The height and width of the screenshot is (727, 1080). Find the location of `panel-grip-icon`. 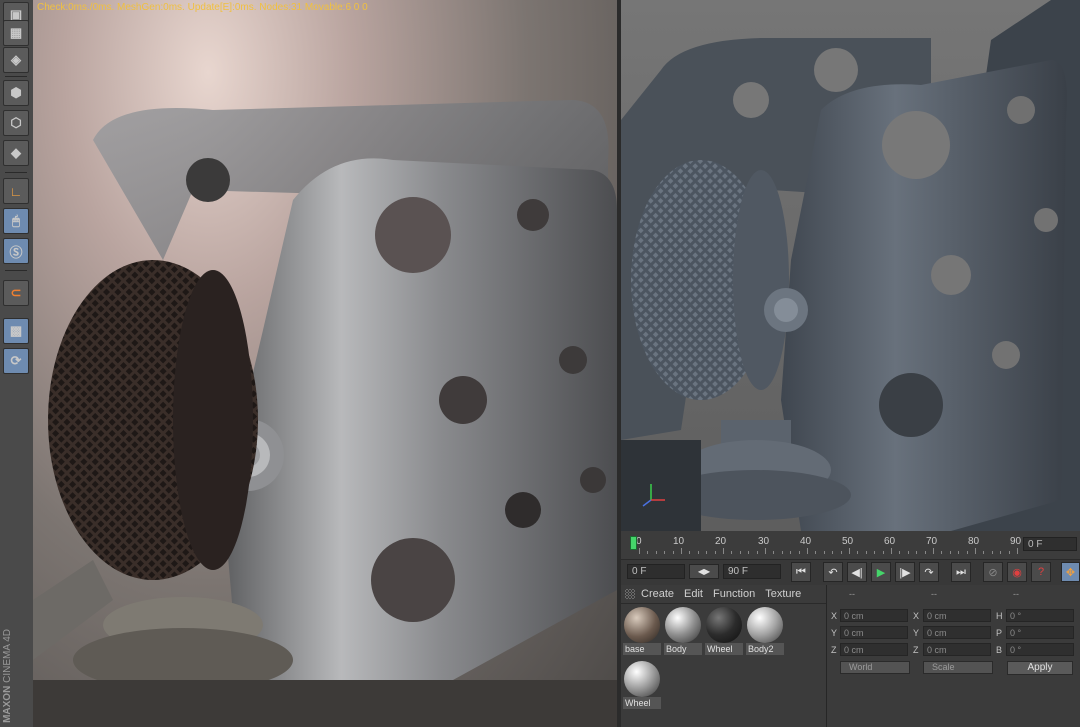

panel-grip-icon is located at coordinates (630, 594).